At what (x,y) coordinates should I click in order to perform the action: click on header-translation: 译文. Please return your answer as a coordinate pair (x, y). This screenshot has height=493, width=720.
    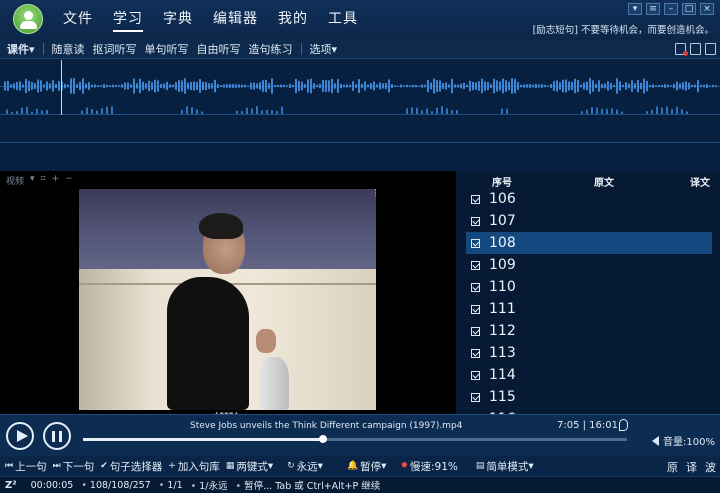
    Looking at the image, I should click on (700, 181).